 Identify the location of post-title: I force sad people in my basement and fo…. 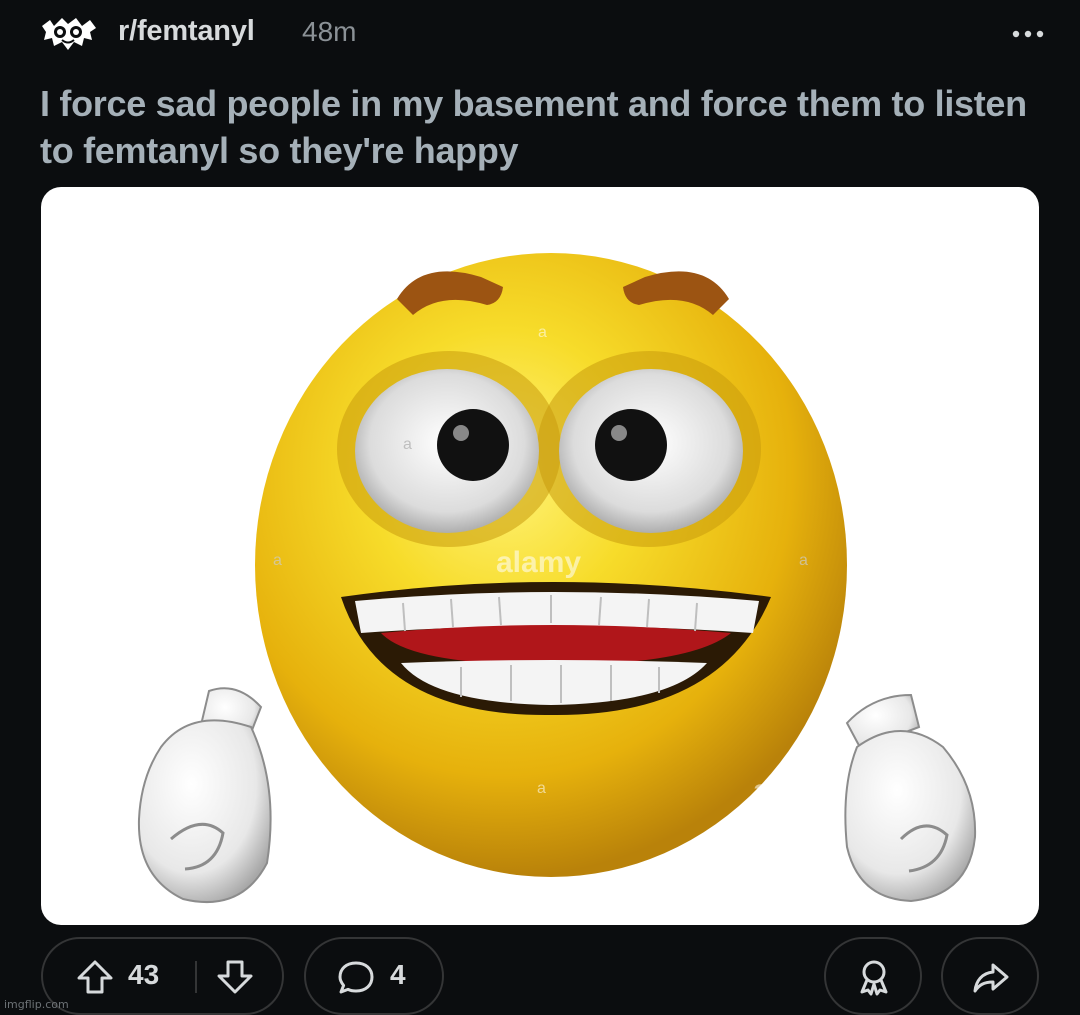
(540, 127).